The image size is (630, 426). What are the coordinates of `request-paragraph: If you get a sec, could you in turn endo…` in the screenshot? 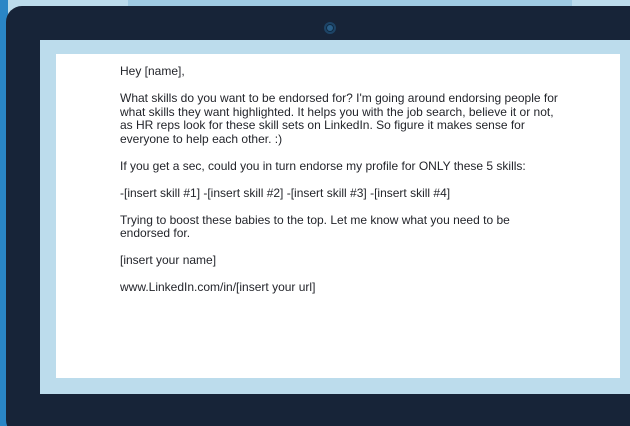 It's located at (323, 165).